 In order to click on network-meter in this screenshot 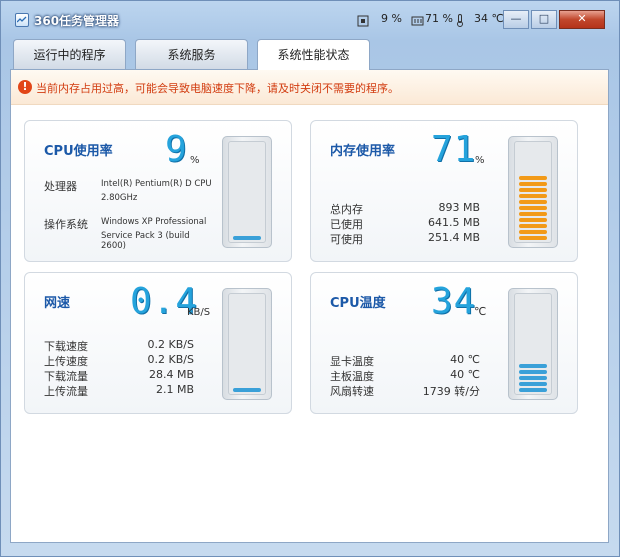, I will do `click(247, 344)`.